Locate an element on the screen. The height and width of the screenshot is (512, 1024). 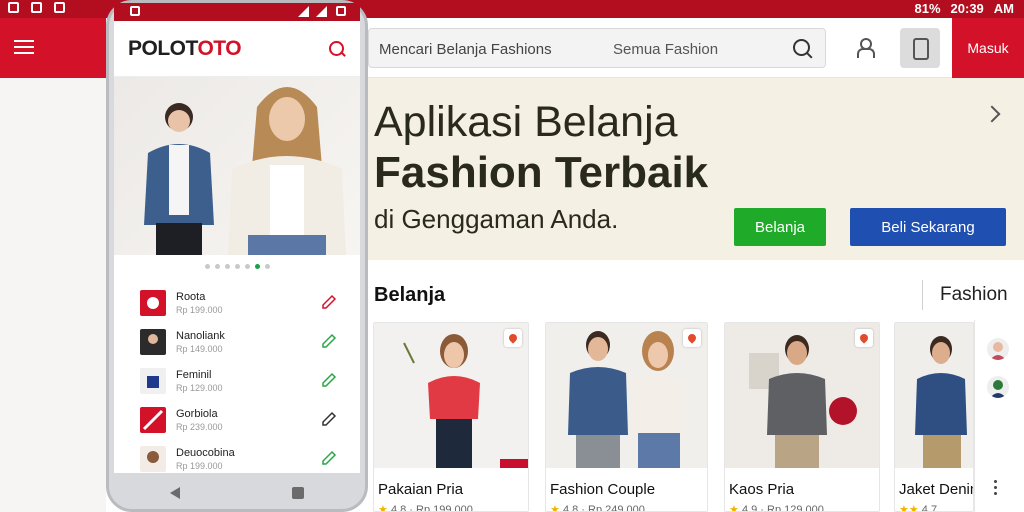
search-hint: Semua Fashion is located at coordinates (666, 49).